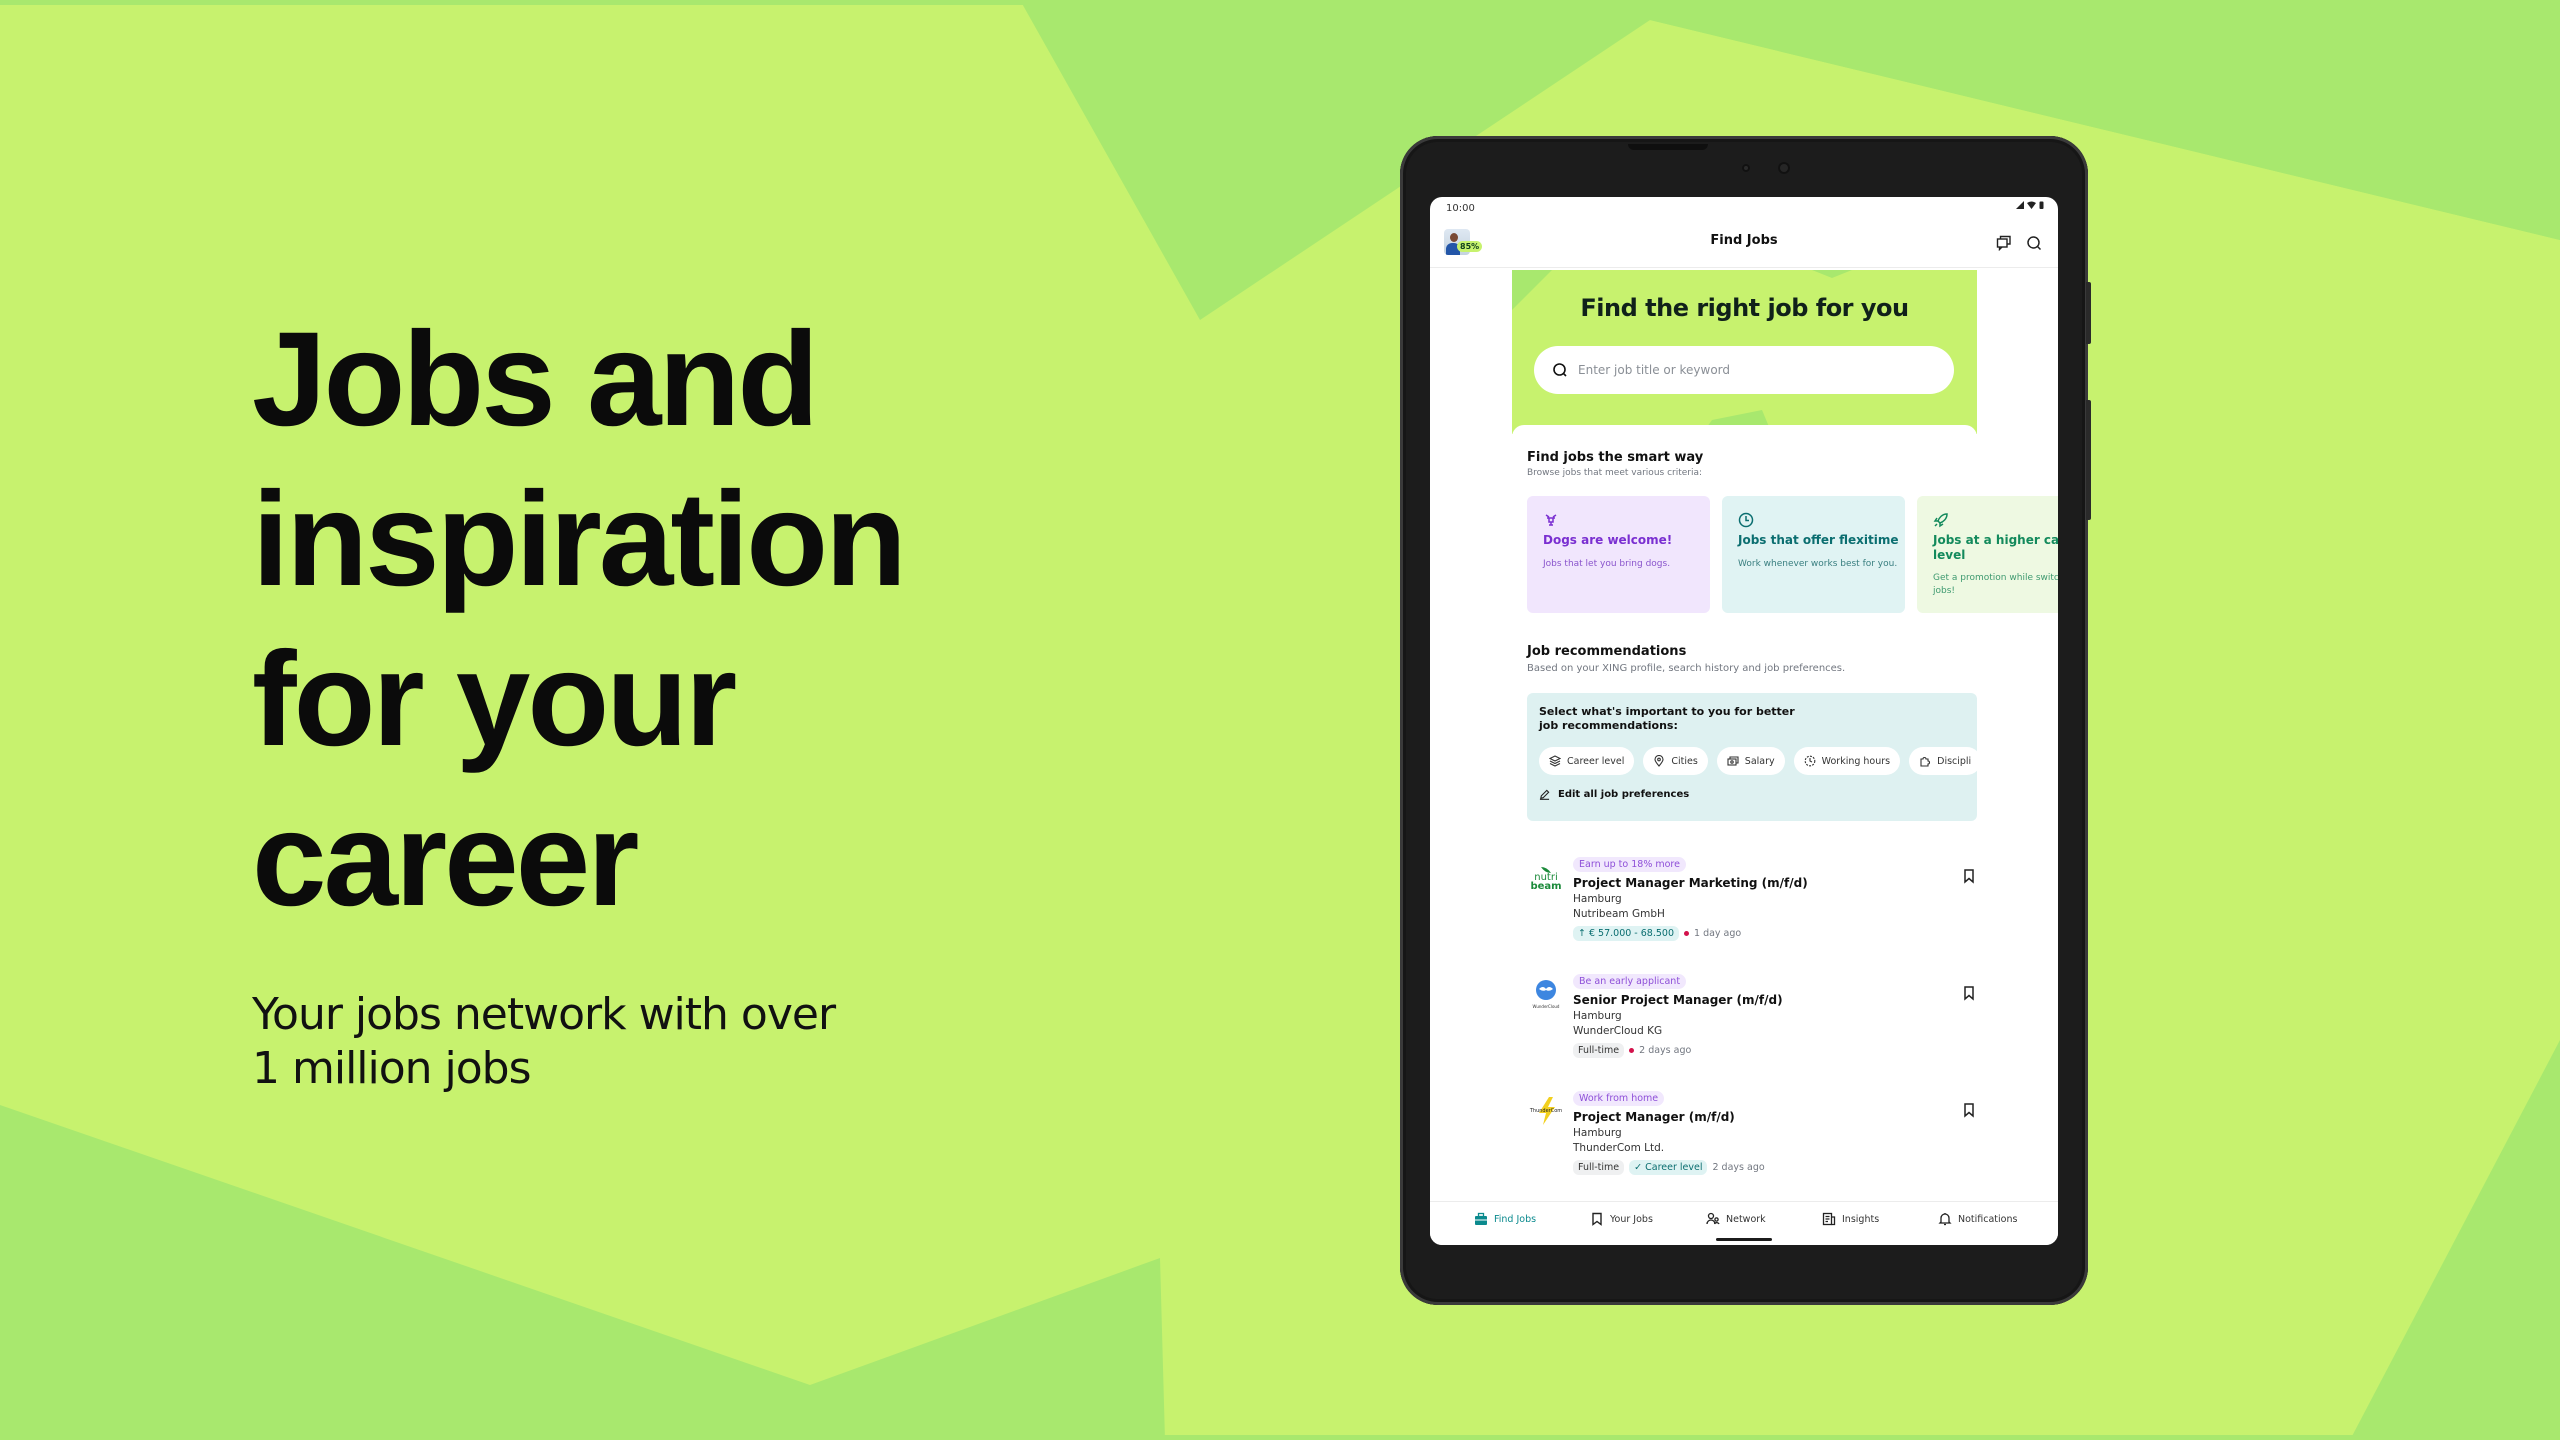 This screenshot has height=1440, width=2560. Describe the element at coordinates (1750, 761) in the screenshot. I see `chip-salary: Salary` at that location.